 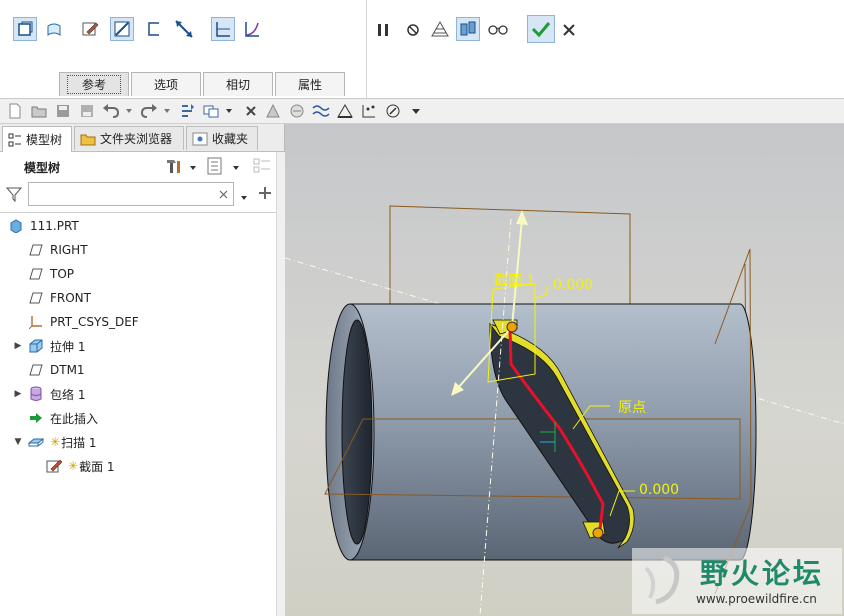 What do you see at coordinates (512, 327) in the screenshot?
I see `start-point-top` at bounding box center [512, 327].